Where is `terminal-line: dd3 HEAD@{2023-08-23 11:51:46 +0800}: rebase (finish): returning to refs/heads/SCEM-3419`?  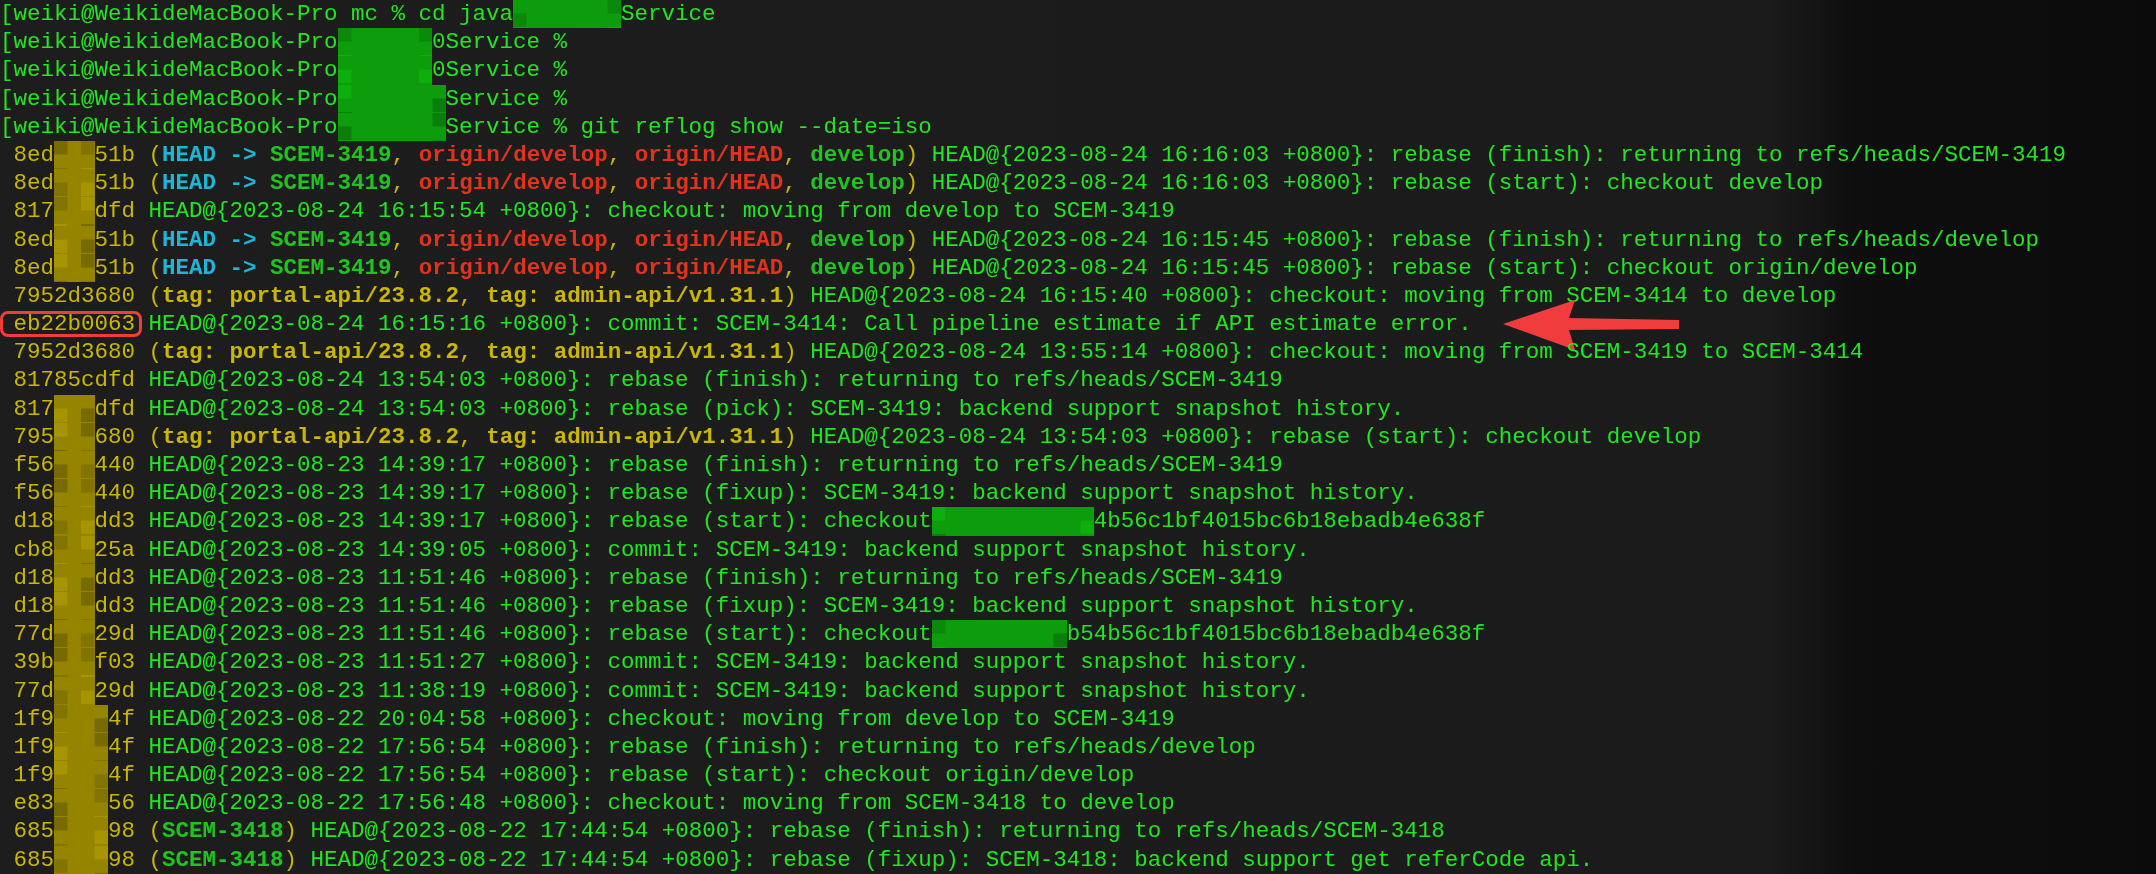
terminal-line: dd3 HEAD@{2023-08-23 11:51:46 +0800}: rebase (finish): returning to refs/heads/SCEM-3419 is located at coordinates (688, 577).